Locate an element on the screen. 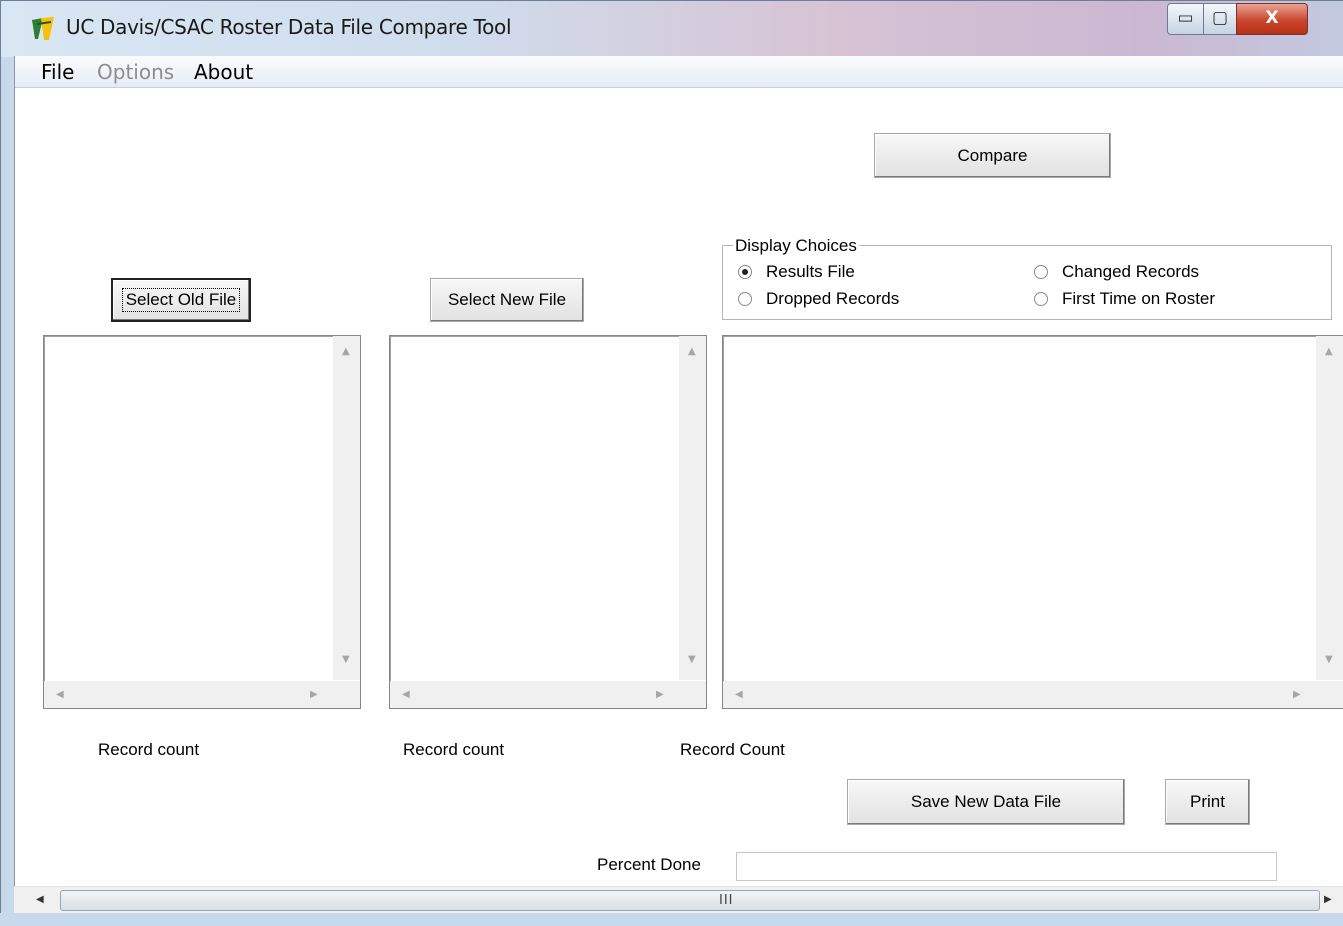 The height and width of the screenshot is (926, 1343). radio-dropped-records: Dropped Records is located at coordinates (818, 299).